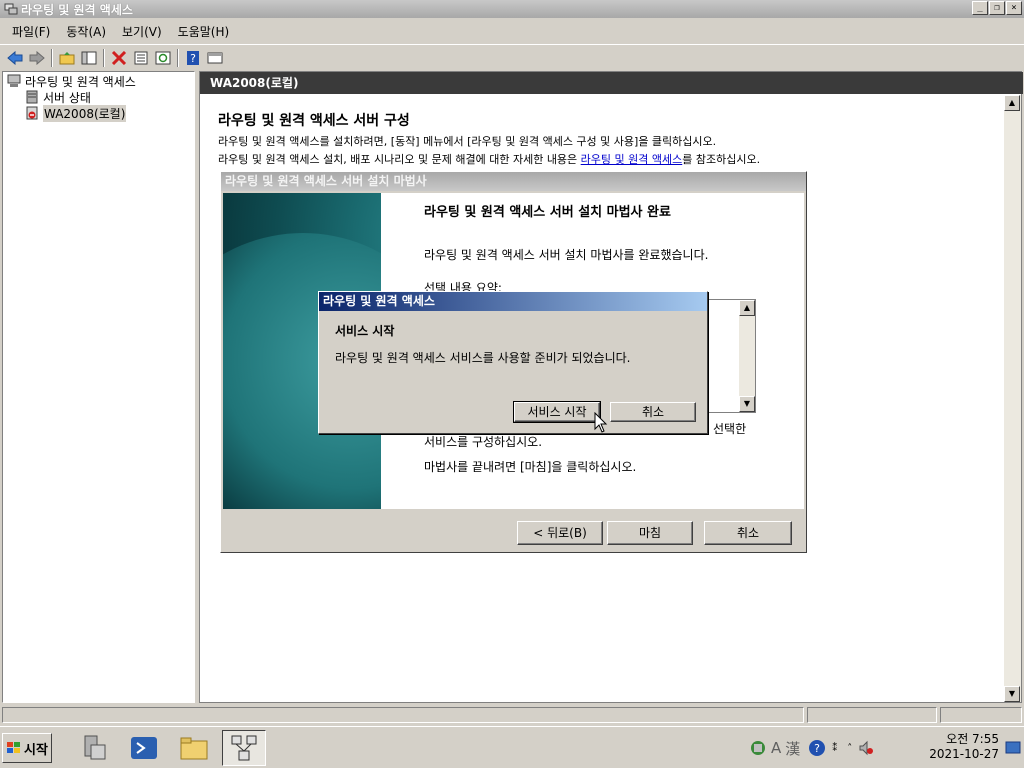 Image resolution: width=1024 pixels, height=768 pixels. Describe the element at coordinates (94, 748) in the screenshot. I see `server-manager-taskbar-icon` at that location.